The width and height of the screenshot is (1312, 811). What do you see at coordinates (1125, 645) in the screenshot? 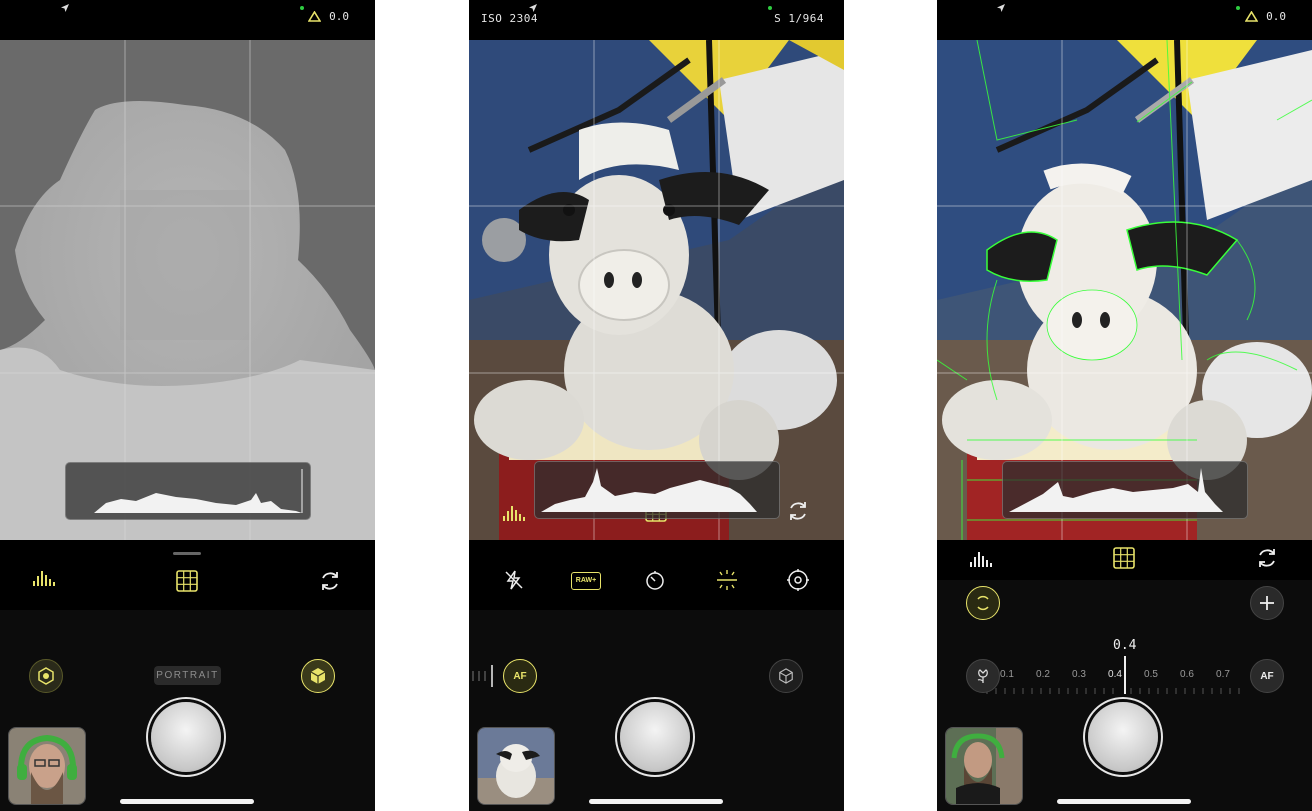
I see `focus-distance-value: 0.4` at bounding box center [1125, 645].